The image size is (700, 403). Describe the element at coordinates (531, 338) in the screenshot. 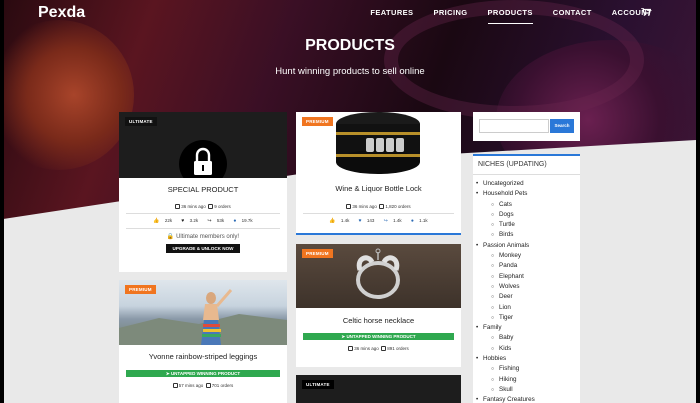

I see `niche-subitem: Baby` at that location.